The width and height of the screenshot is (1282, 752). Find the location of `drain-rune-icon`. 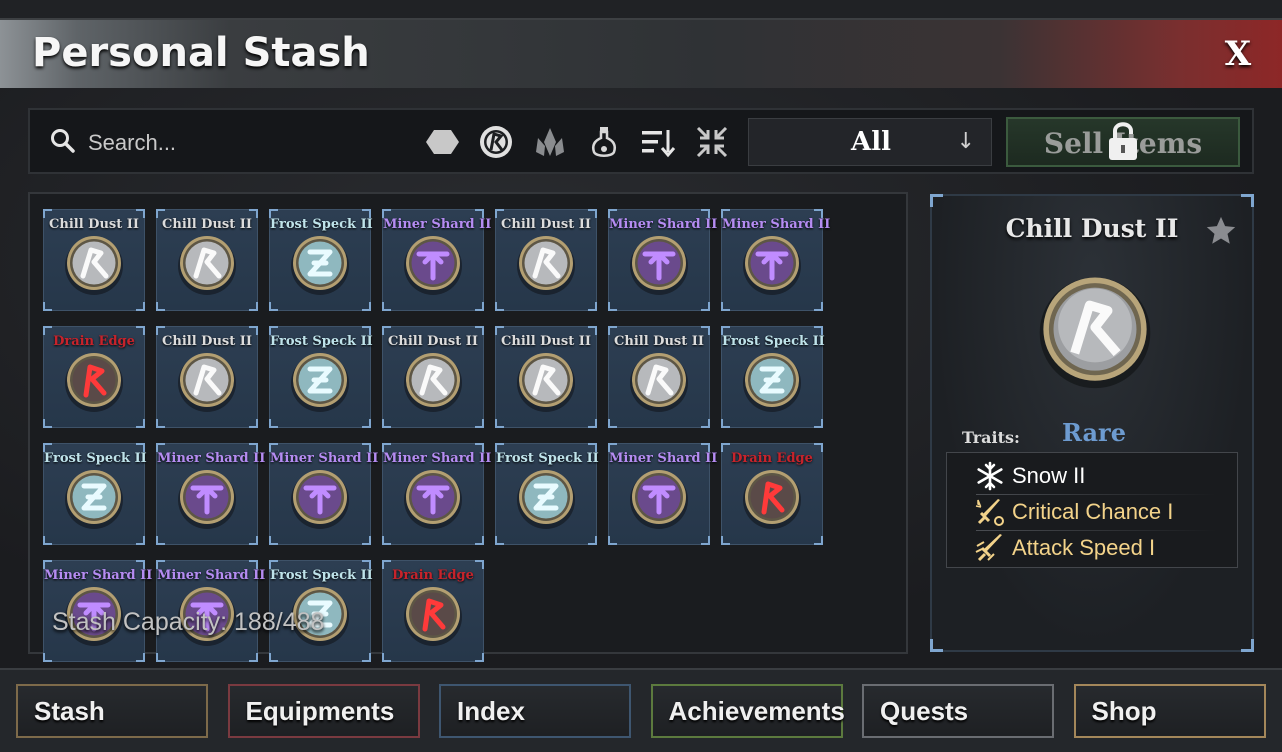

drain-rune-icon is located at coordinates (94, 382).